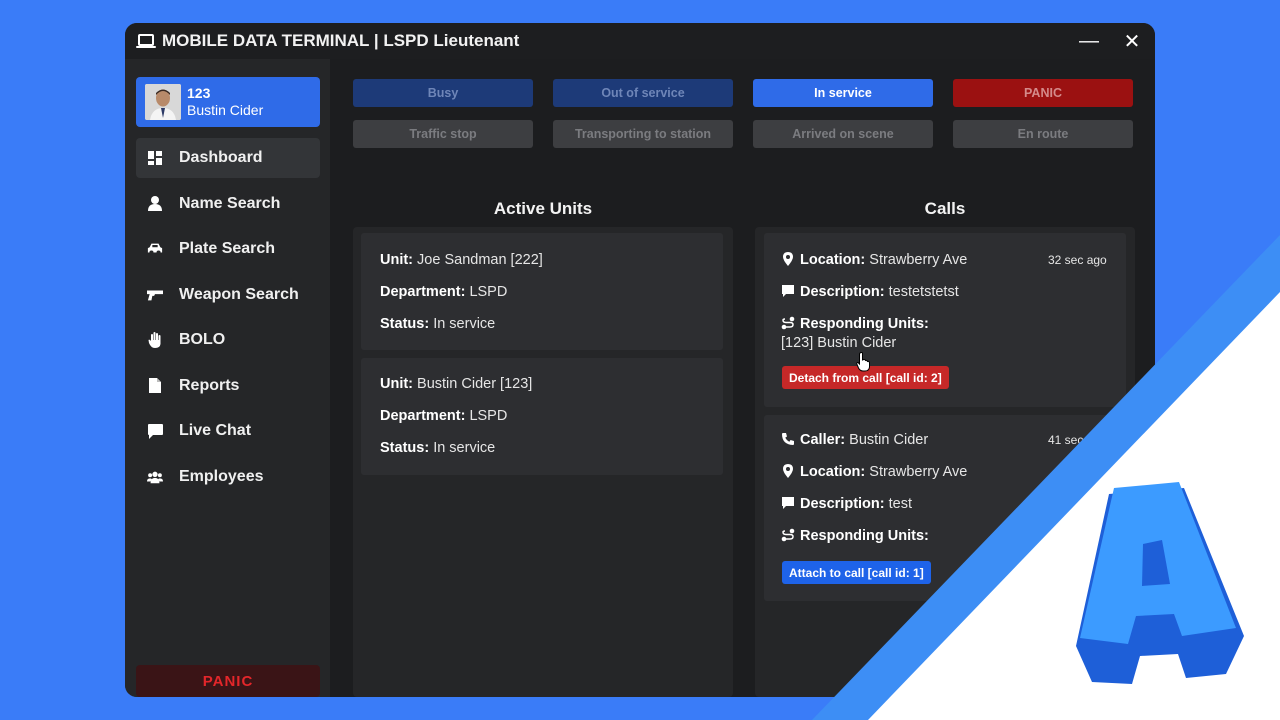 This screenshot has height=720, width=1280. Describe the element at coordinates (199, 93) in the screenshot. I see `user-id: 123` at that location.